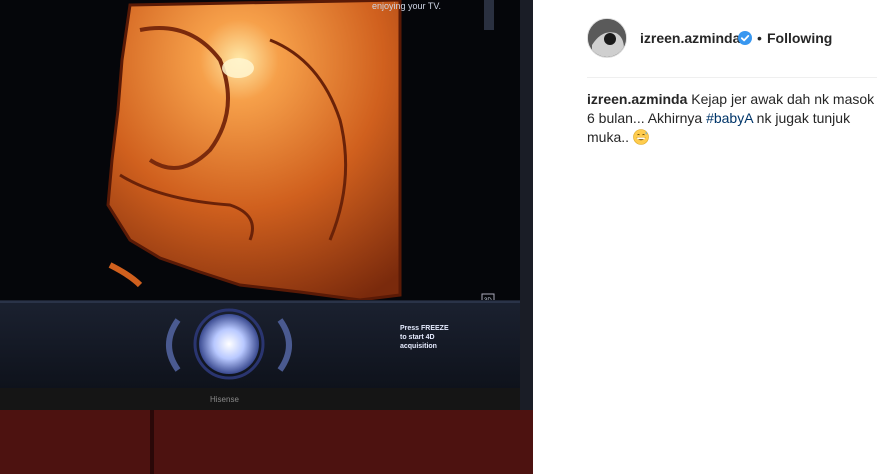  What do you see at coordinates (418, 346) in the screenshot?
I see `tv-freeze-line3: acquisition` at bounding box center [418, 346].